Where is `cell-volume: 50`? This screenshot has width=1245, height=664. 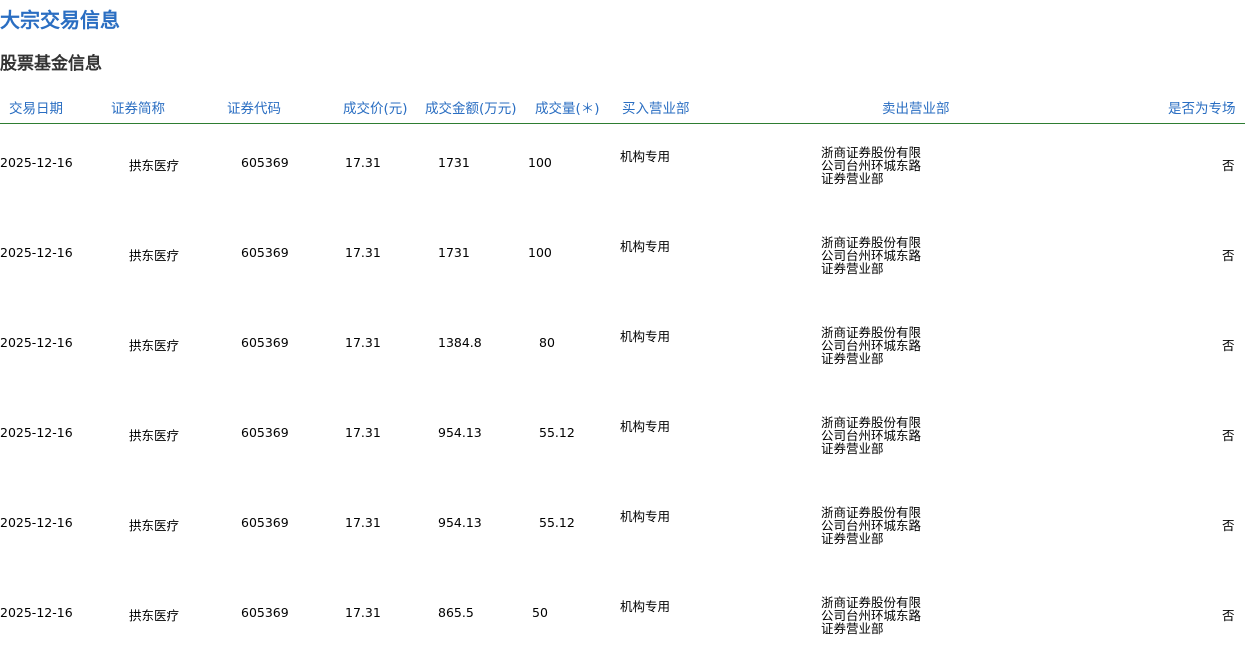 cell-volume: 50 is located at coordinates (540, 612).